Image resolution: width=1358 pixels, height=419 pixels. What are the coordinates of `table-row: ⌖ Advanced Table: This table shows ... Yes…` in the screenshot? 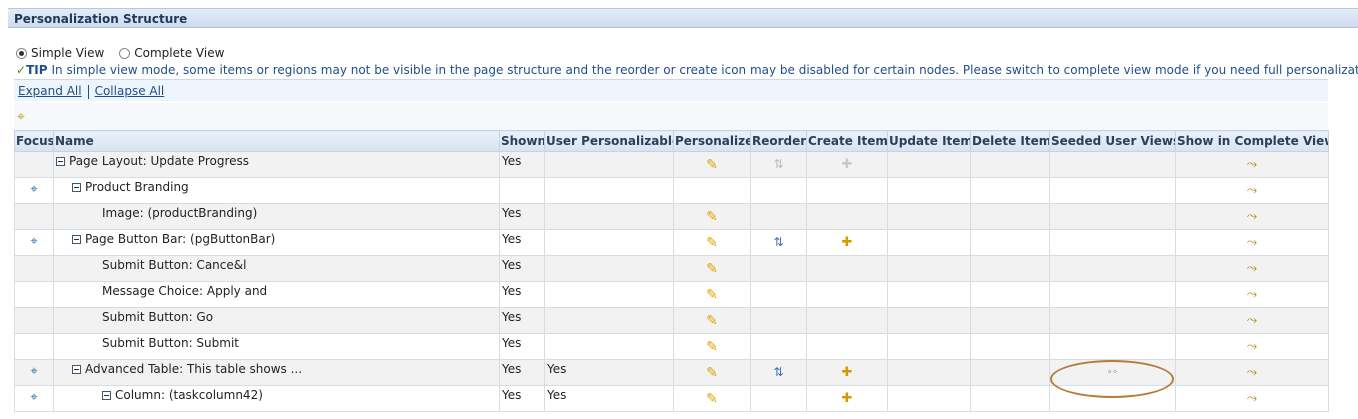 It's located at (671, 372).